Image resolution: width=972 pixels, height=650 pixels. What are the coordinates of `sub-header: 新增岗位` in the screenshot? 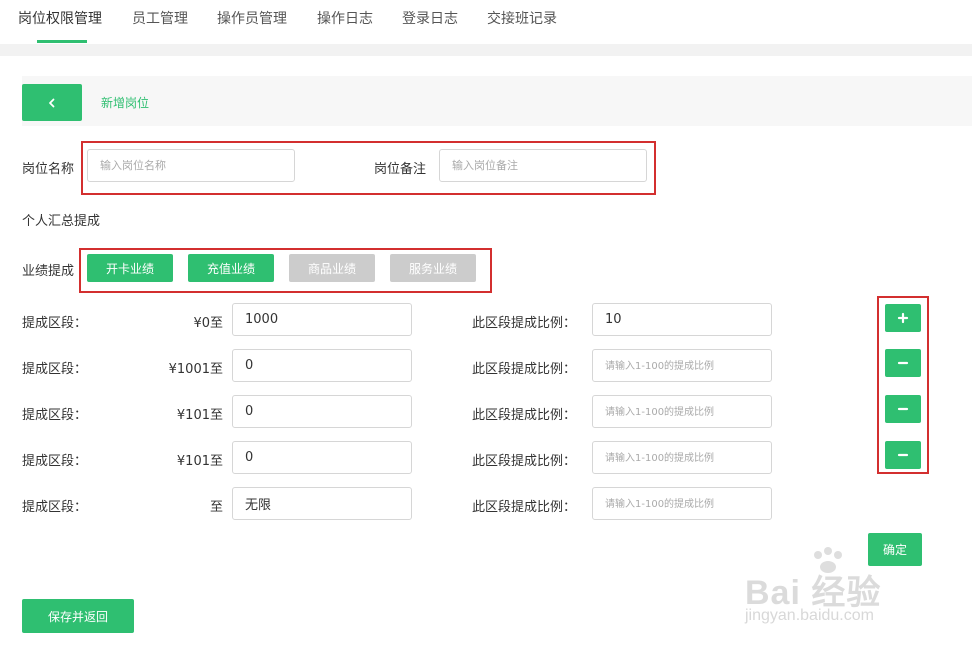 It's located at (497, 101).